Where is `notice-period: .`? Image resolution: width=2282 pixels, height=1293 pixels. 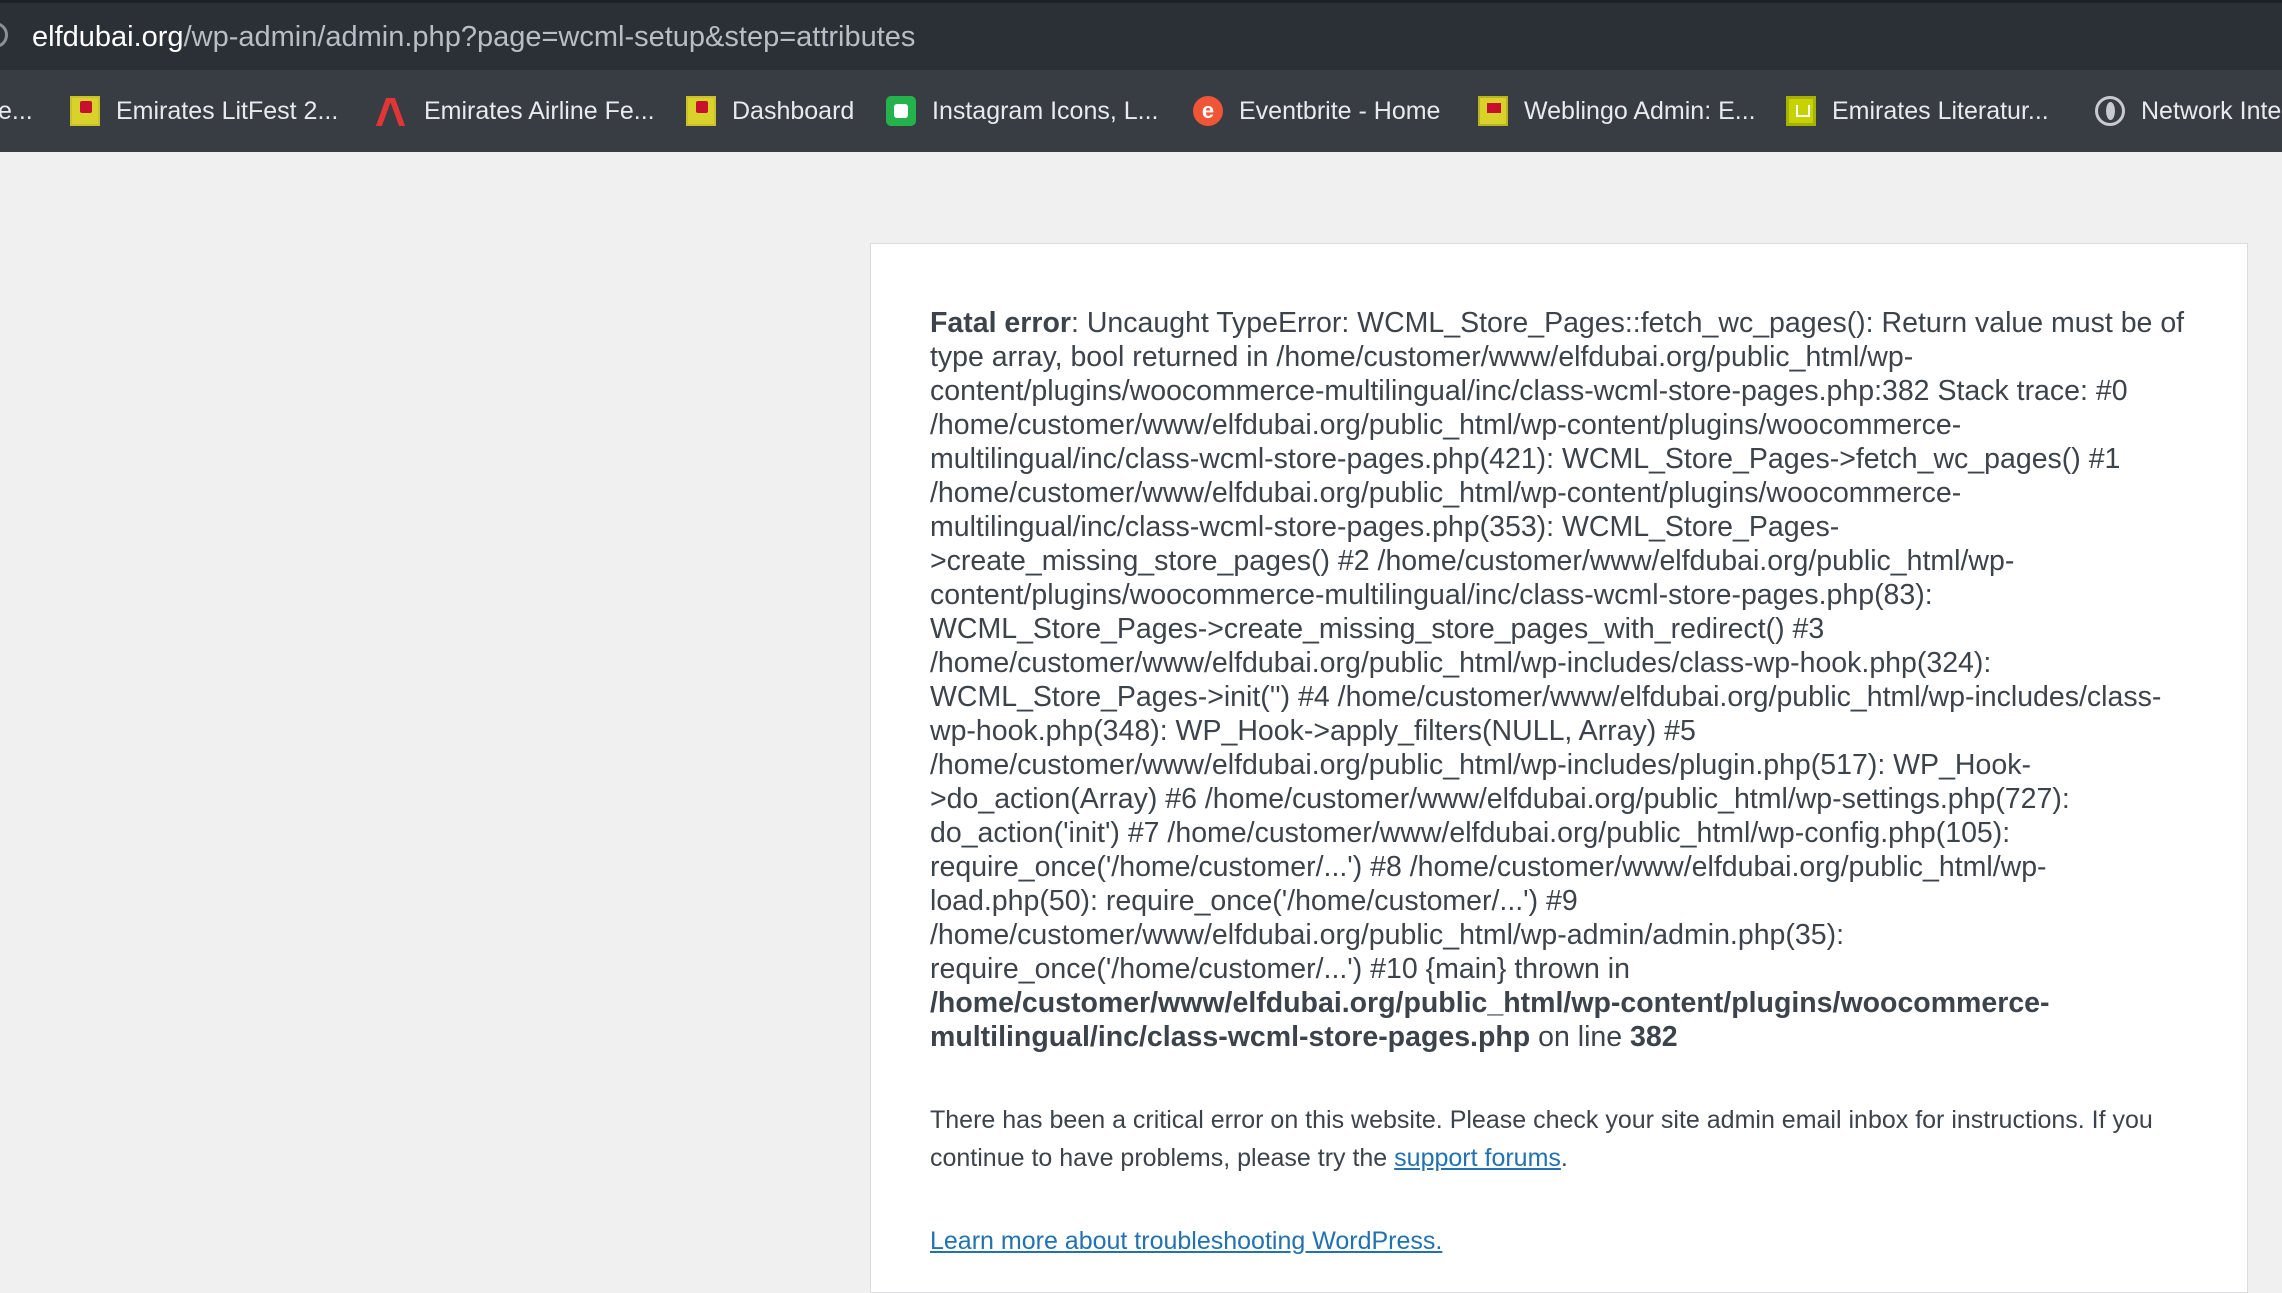
notice-period: . is located at coordinates (1564, 1158).